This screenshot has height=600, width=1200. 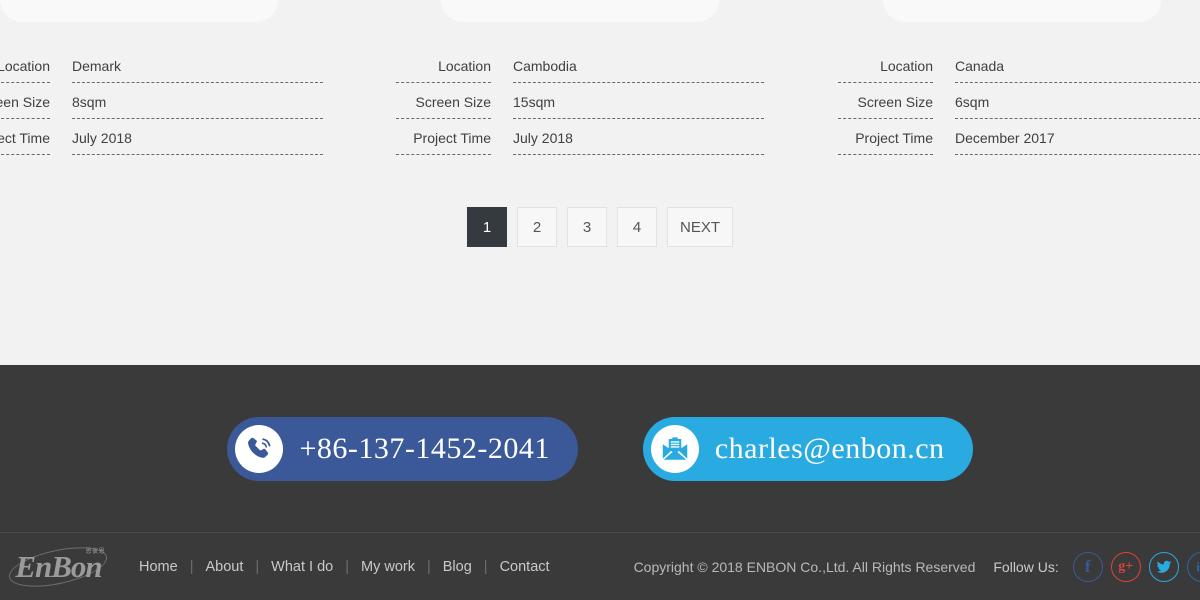 What do you see at coordinates (197, 100) in the screenshot?
I see `spec-value: 8sqm` at bounding box center [197, 100].